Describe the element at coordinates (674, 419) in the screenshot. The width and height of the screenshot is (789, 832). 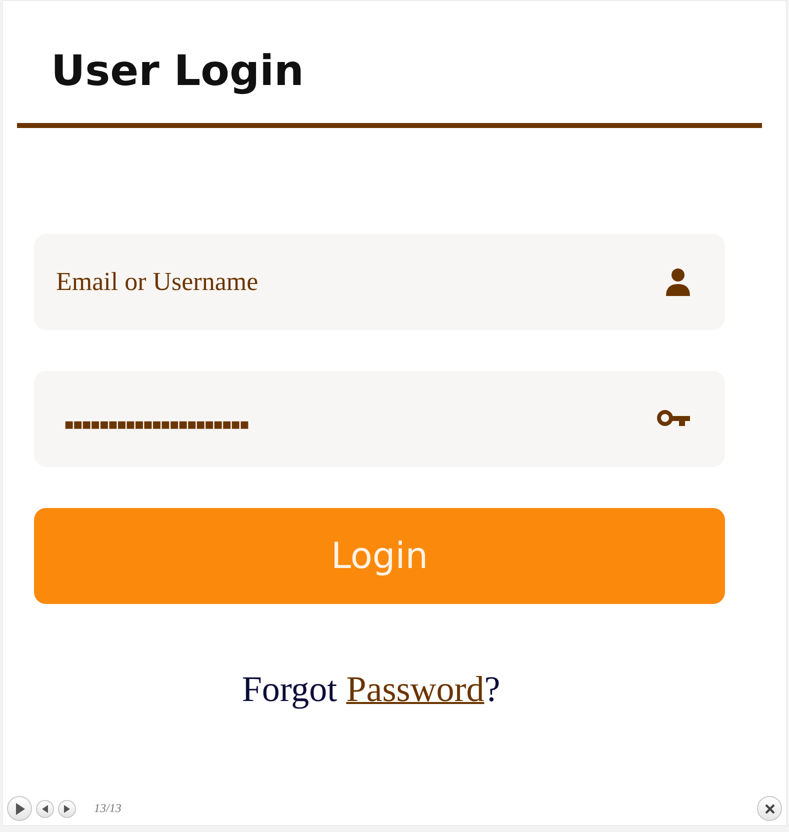
I see `key-icon` at that location.